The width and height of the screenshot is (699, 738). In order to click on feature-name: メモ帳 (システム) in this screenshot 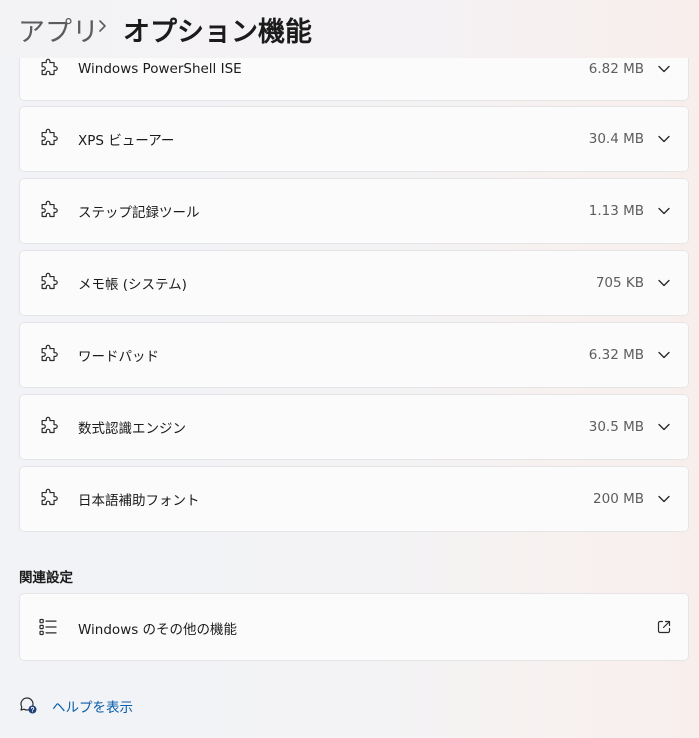, I will do `click(132, 285)`.